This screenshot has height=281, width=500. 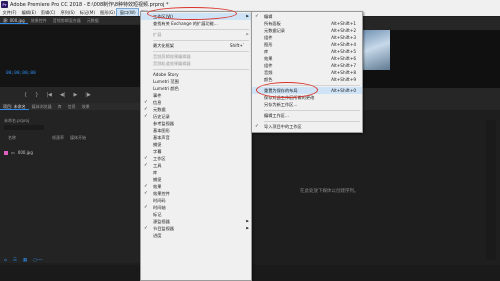 What do you see at coordinates (48, 12) in the screenshot?
I see `menu-2: 剪辑(C)` at bounding box center [48, 12].